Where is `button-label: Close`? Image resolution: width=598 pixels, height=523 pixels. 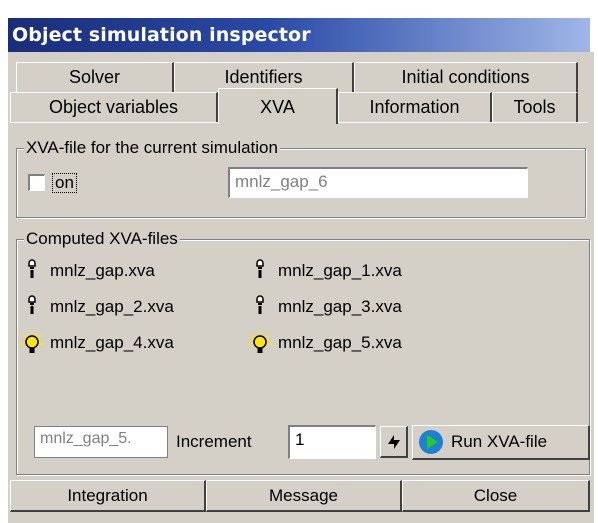 button-label: Close is located at coordinates (495, 495).